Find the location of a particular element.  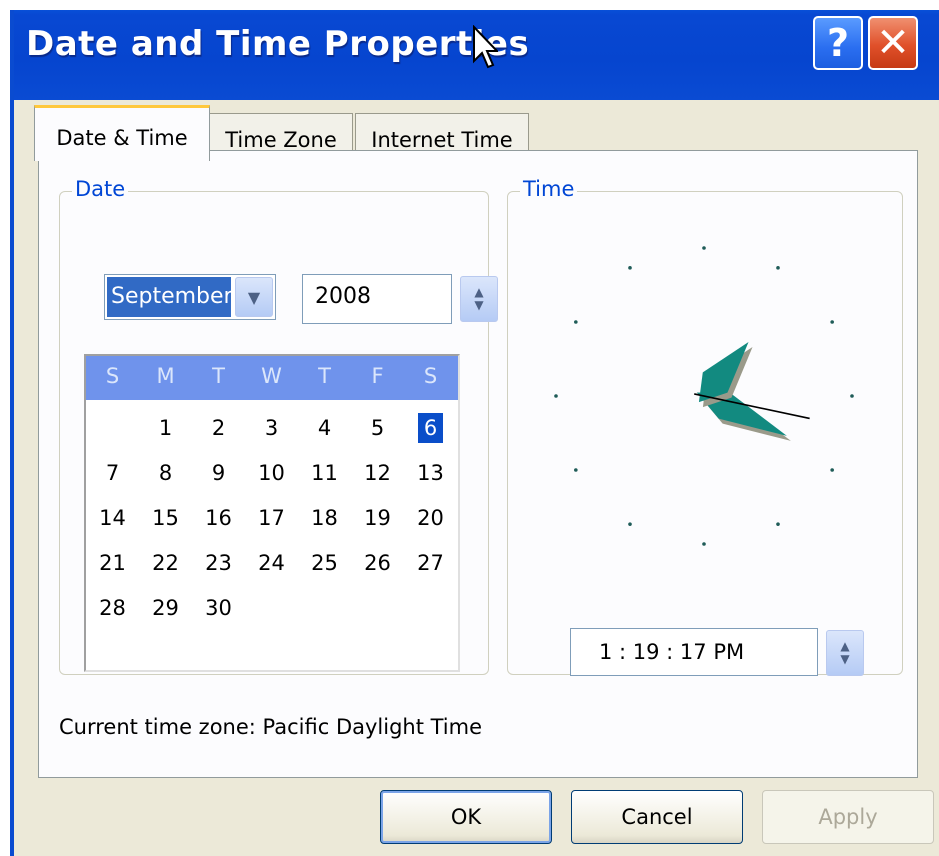

window-title: Date and Time Properties is located at coordinates (278, 44).